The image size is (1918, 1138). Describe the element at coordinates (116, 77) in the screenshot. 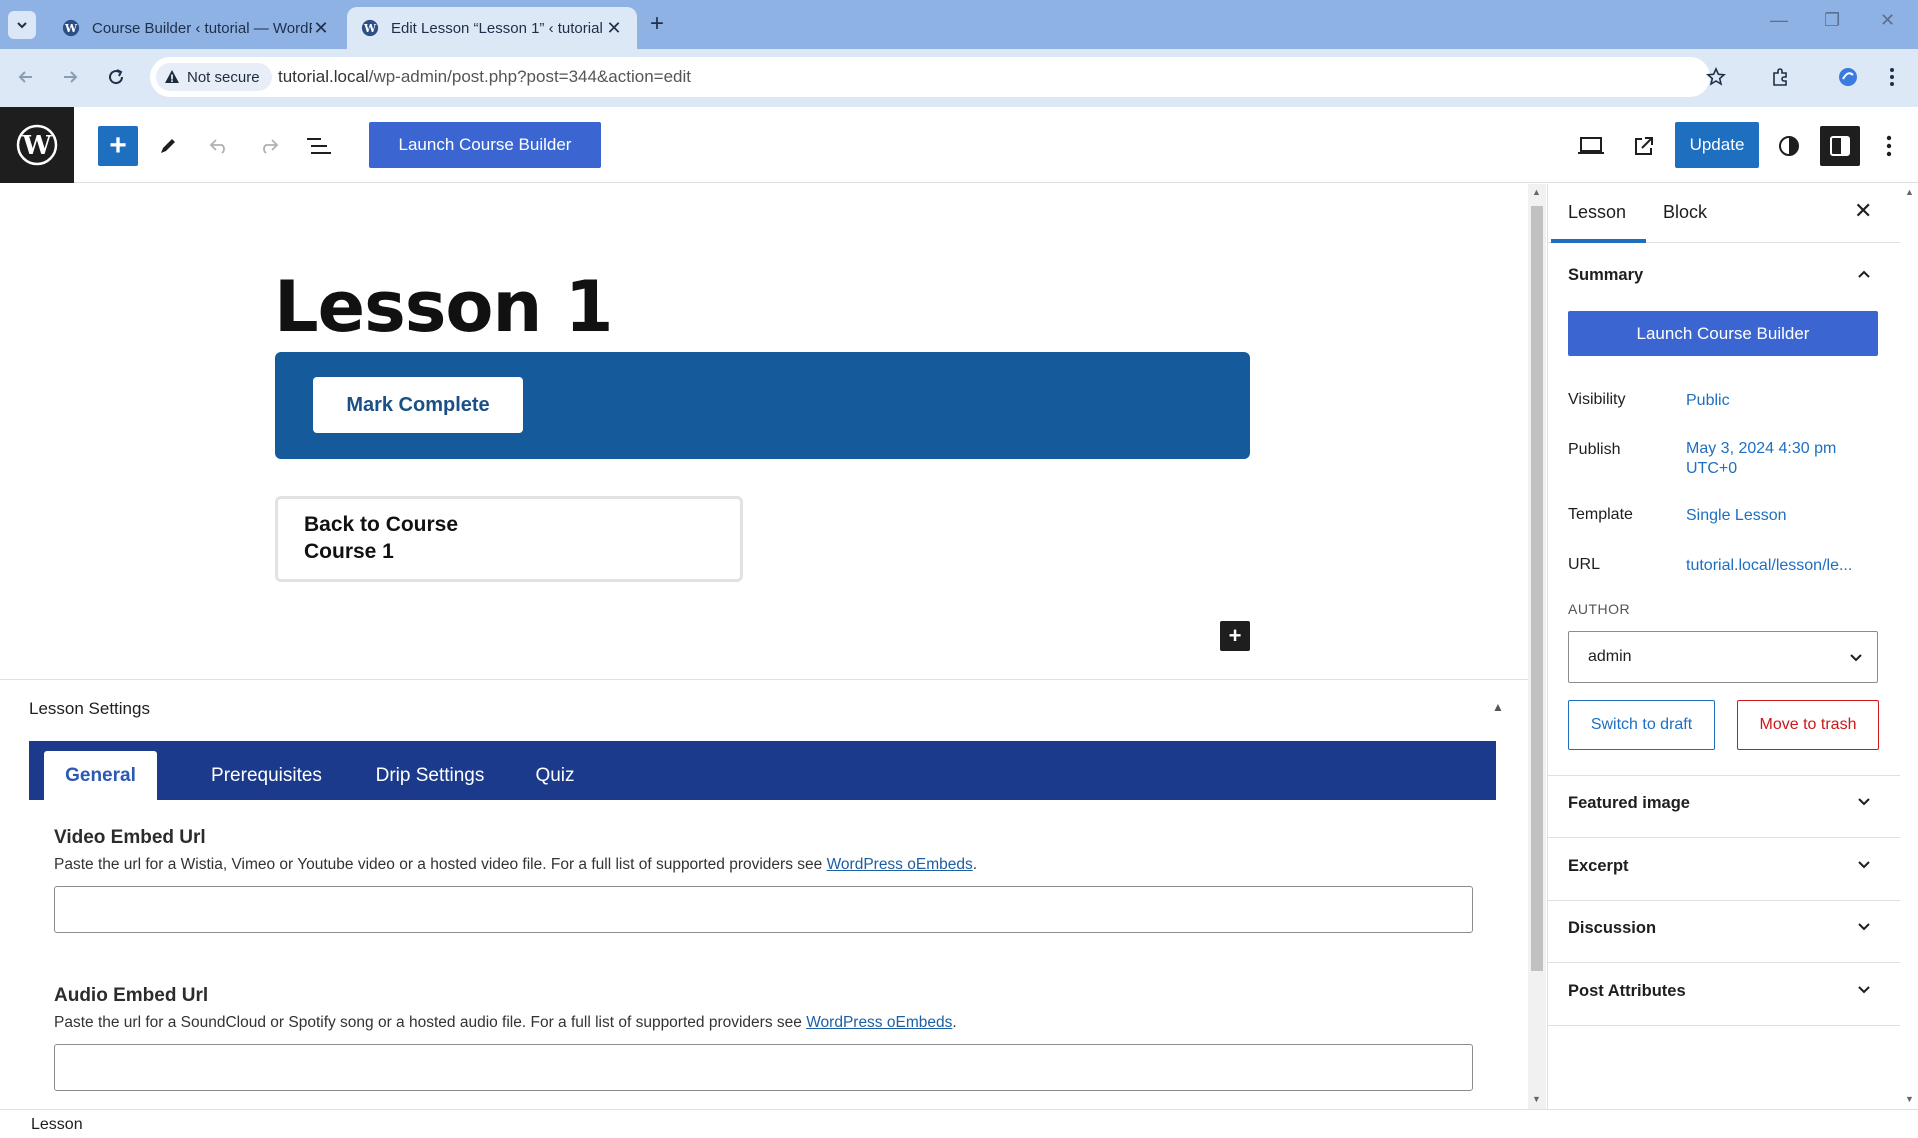

I see `reload-icon` at that location.